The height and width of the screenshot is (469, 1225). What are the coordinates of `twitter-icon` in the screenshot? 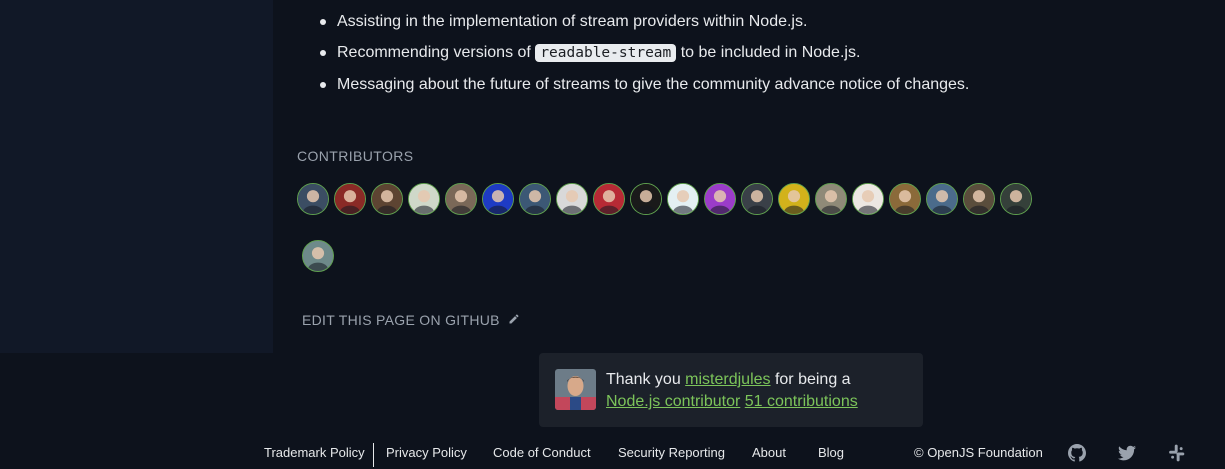 It's located at (1127, 453).